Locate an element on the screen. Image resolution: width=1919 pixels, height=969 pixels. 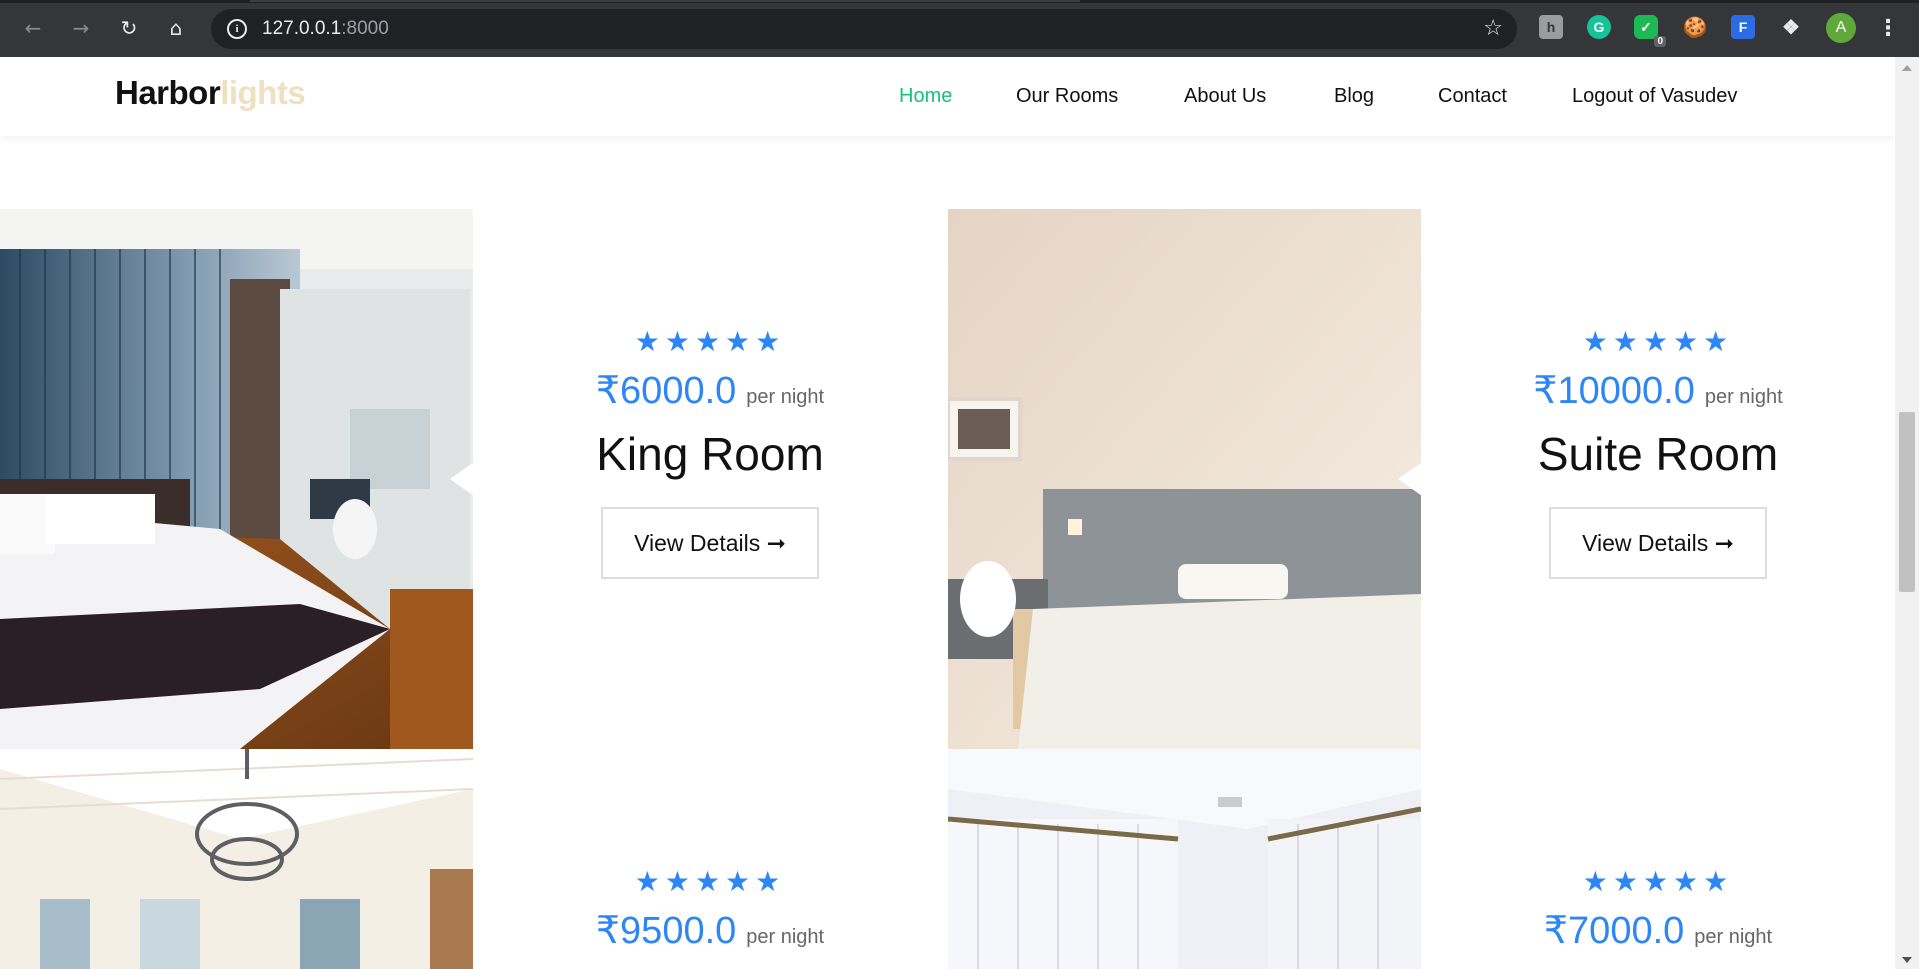
price-line: ₹6000.0 per night is located at coordinates (710, 390).